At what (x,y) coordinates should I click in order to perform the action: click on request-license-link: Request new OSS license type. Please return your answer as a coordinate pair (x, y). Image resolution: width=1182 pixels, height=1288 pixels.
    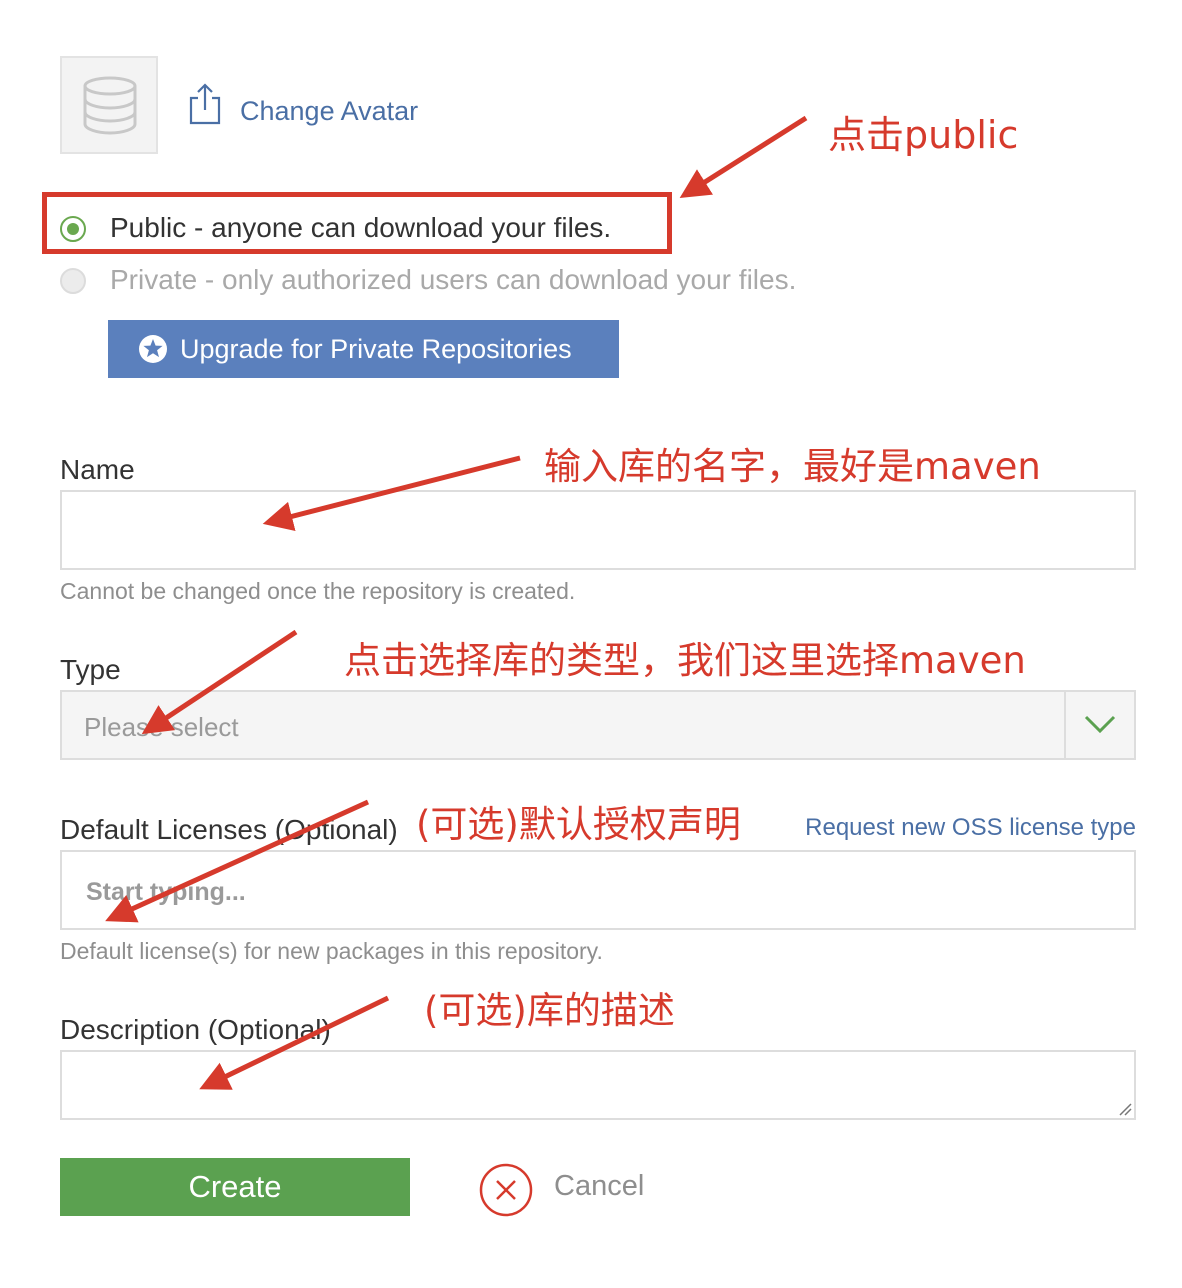
    Looking at the image, I should click on (970, 828).